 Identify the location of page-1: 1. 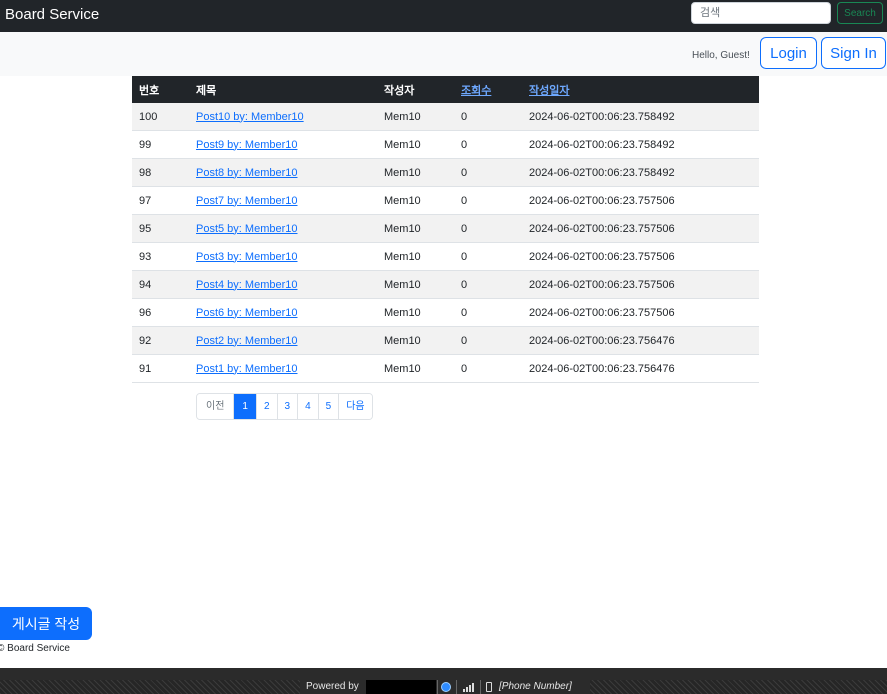
(244, 406).